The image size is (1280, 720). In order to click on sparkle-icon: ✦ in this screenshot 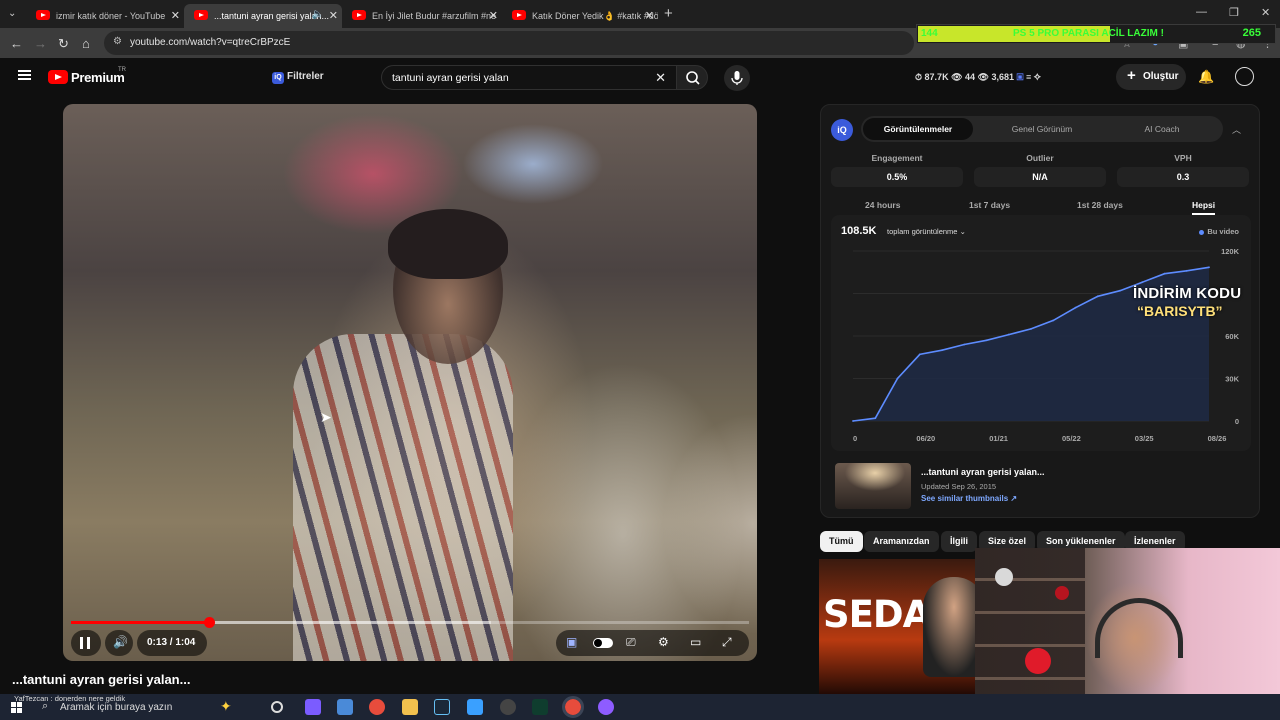, I will do `click(228, 706)`.